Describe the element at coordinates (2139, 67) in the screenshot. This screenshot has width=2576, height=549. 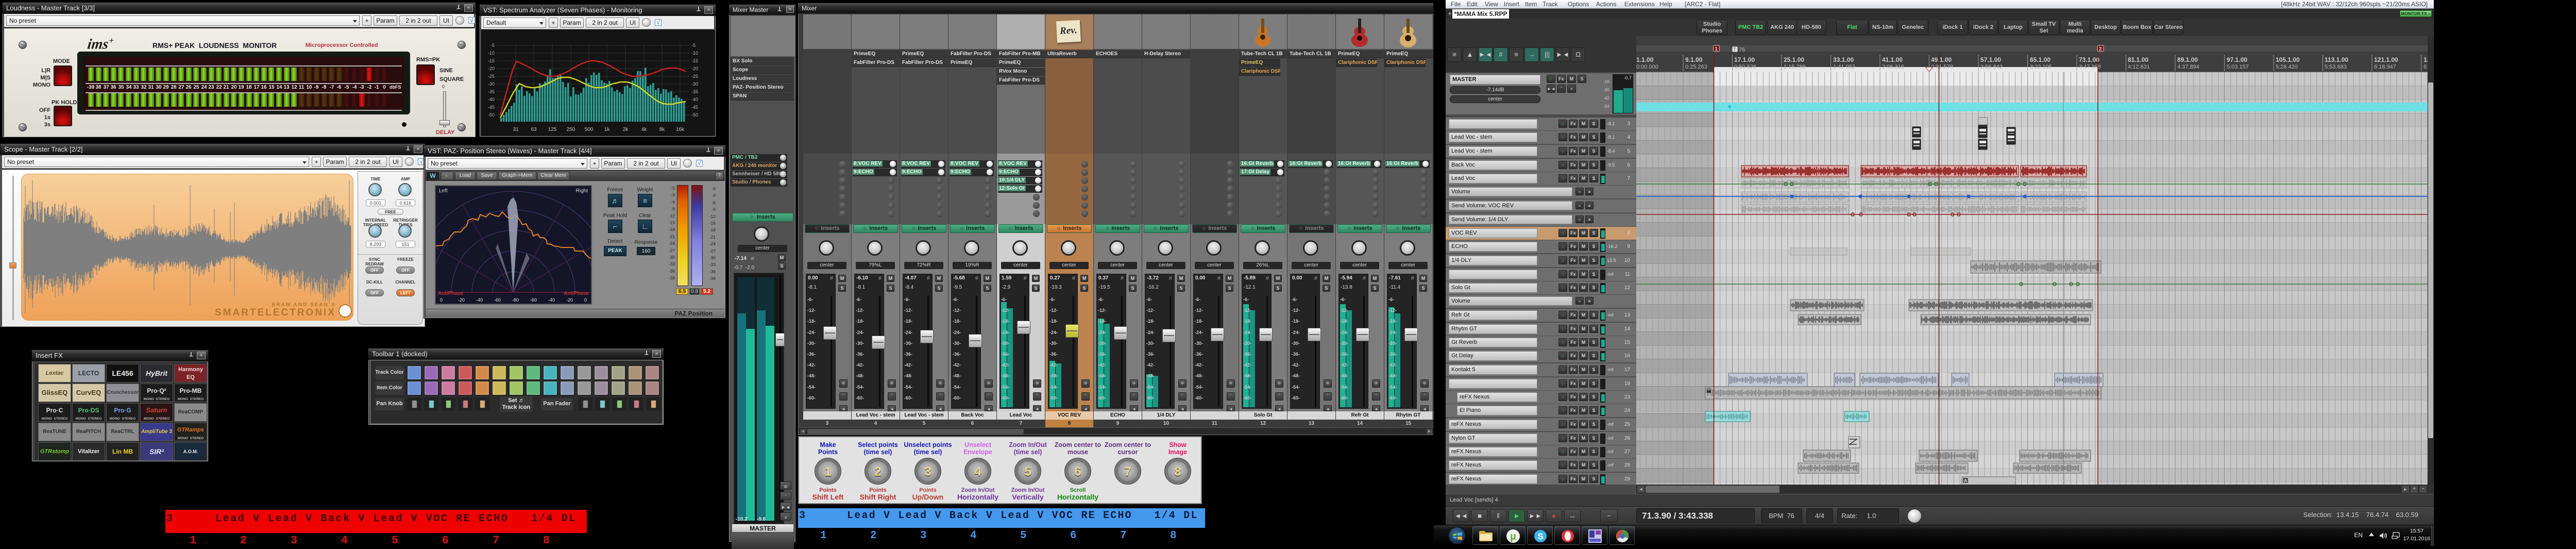
I see `svg-text: 4:12.631` at that location.